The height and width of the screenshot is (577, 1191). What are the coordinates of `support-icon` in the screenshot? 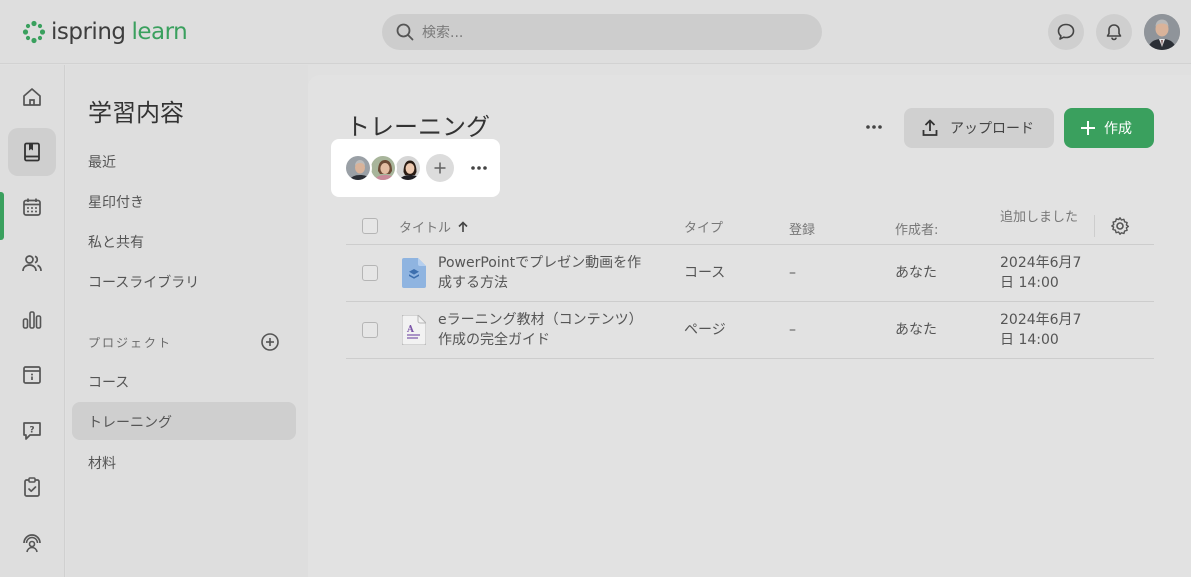 It's located at (32, 543).